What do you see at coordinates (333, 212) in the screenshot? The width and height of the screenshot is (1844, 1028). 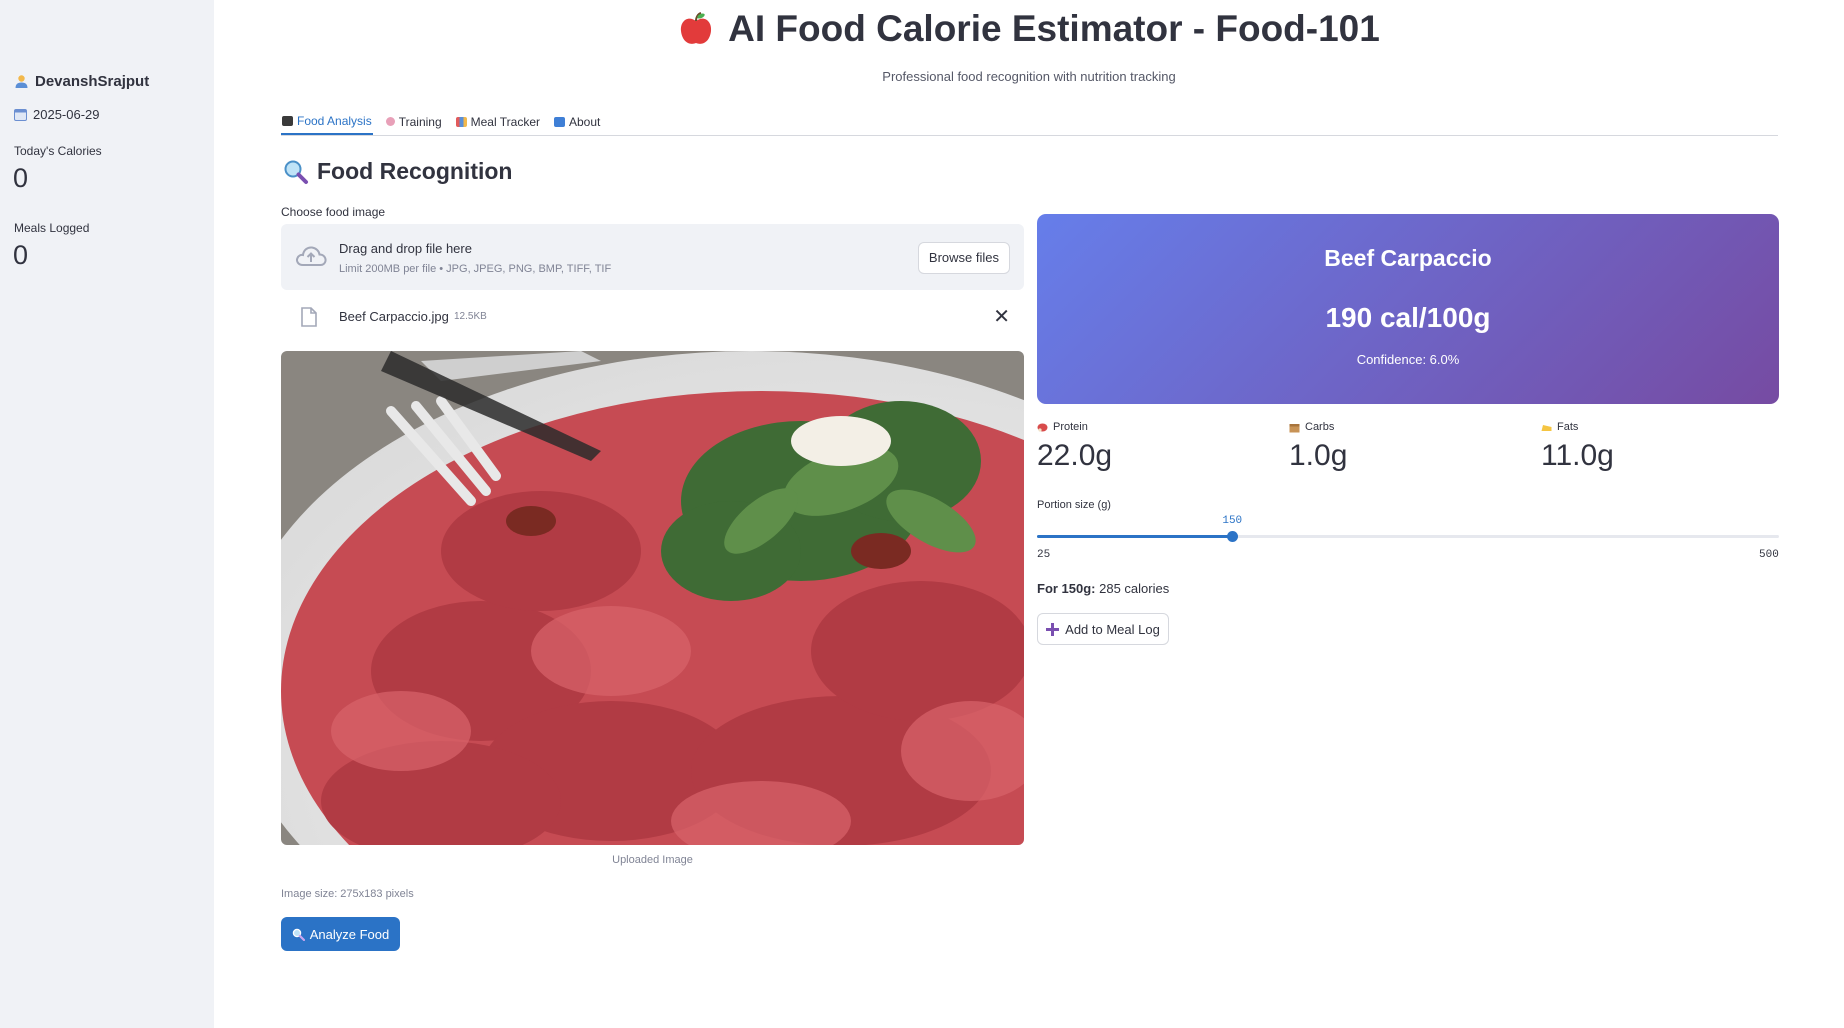 I see `upload-label: Choose food image` at bounding box center [333, 212].